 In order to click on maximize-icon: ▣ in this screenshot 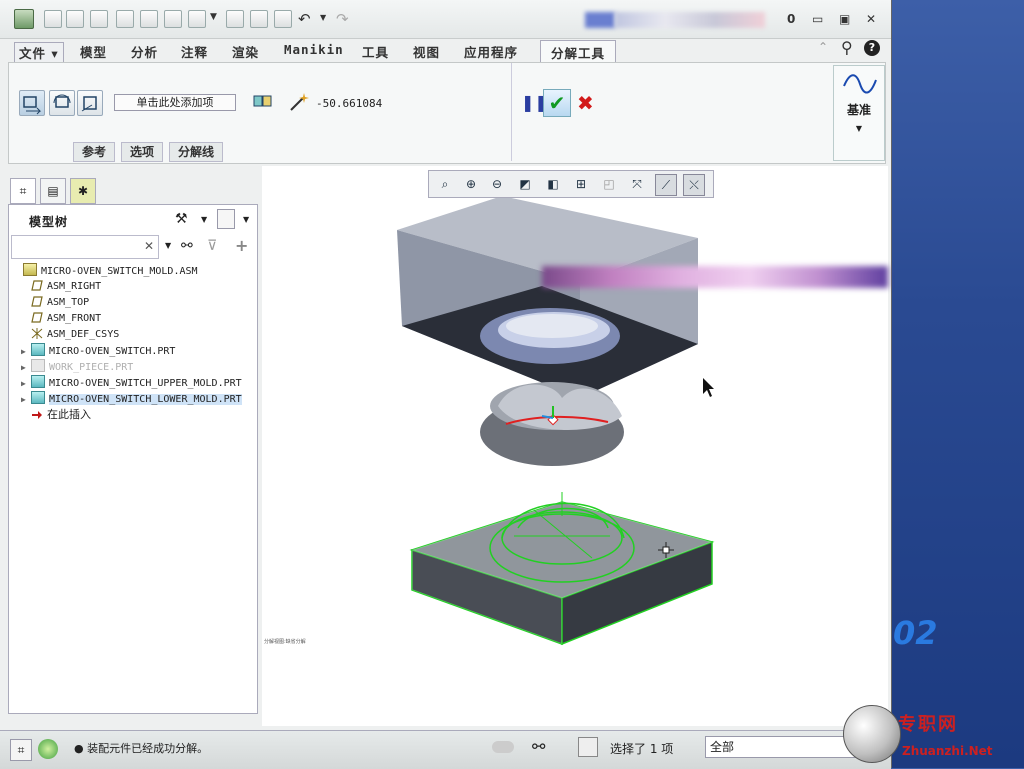, I will do `click(844, 19)`.